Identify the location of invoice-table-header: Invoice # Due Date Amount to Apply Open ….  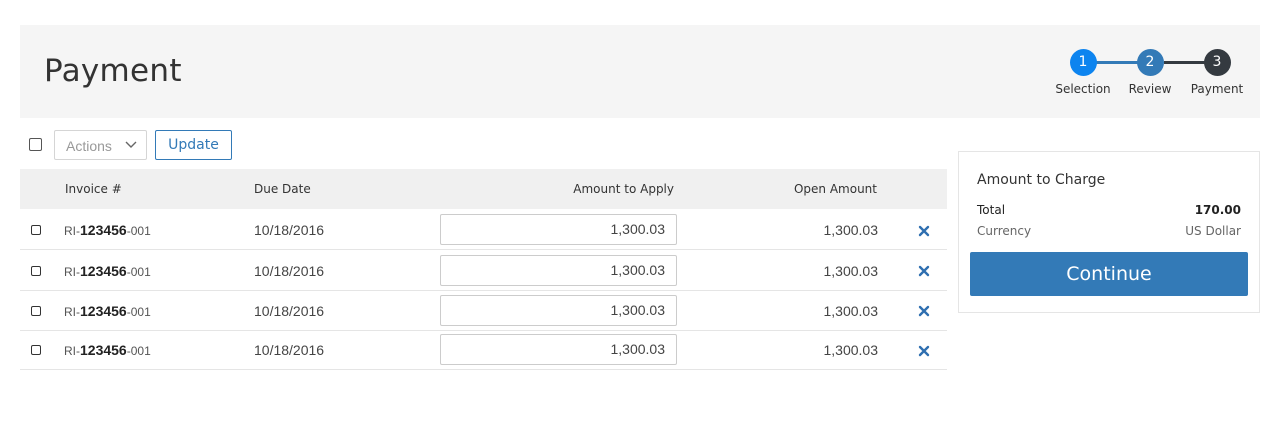
(483, 189).